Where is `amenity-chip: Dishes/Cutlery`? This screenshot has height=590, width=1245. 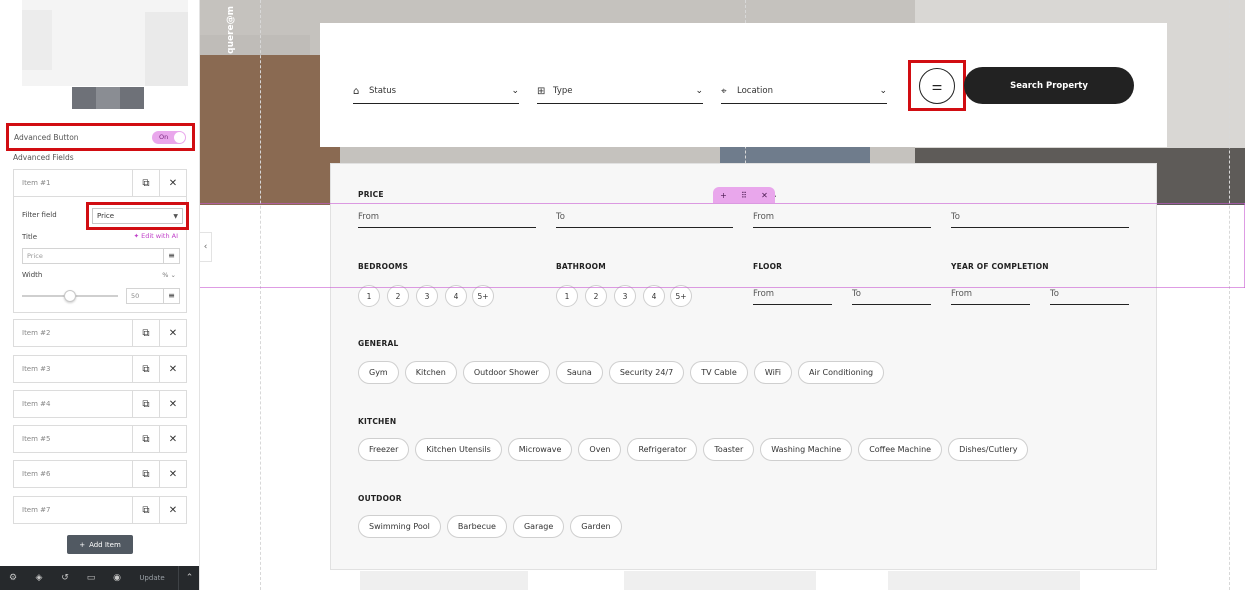
amenity-chip: Dishes/Cutlery is located at coordinates (988, 449).